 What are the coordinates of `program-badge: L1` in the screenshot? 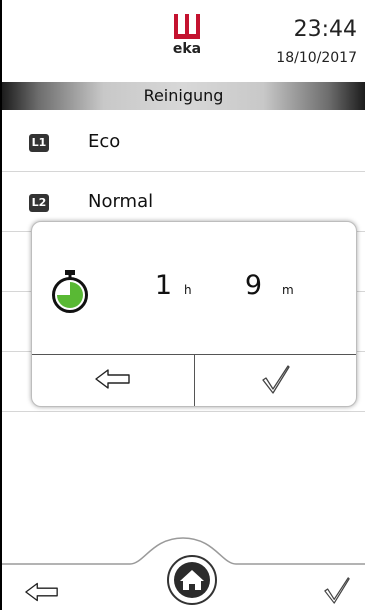 It's located at (39, 143).